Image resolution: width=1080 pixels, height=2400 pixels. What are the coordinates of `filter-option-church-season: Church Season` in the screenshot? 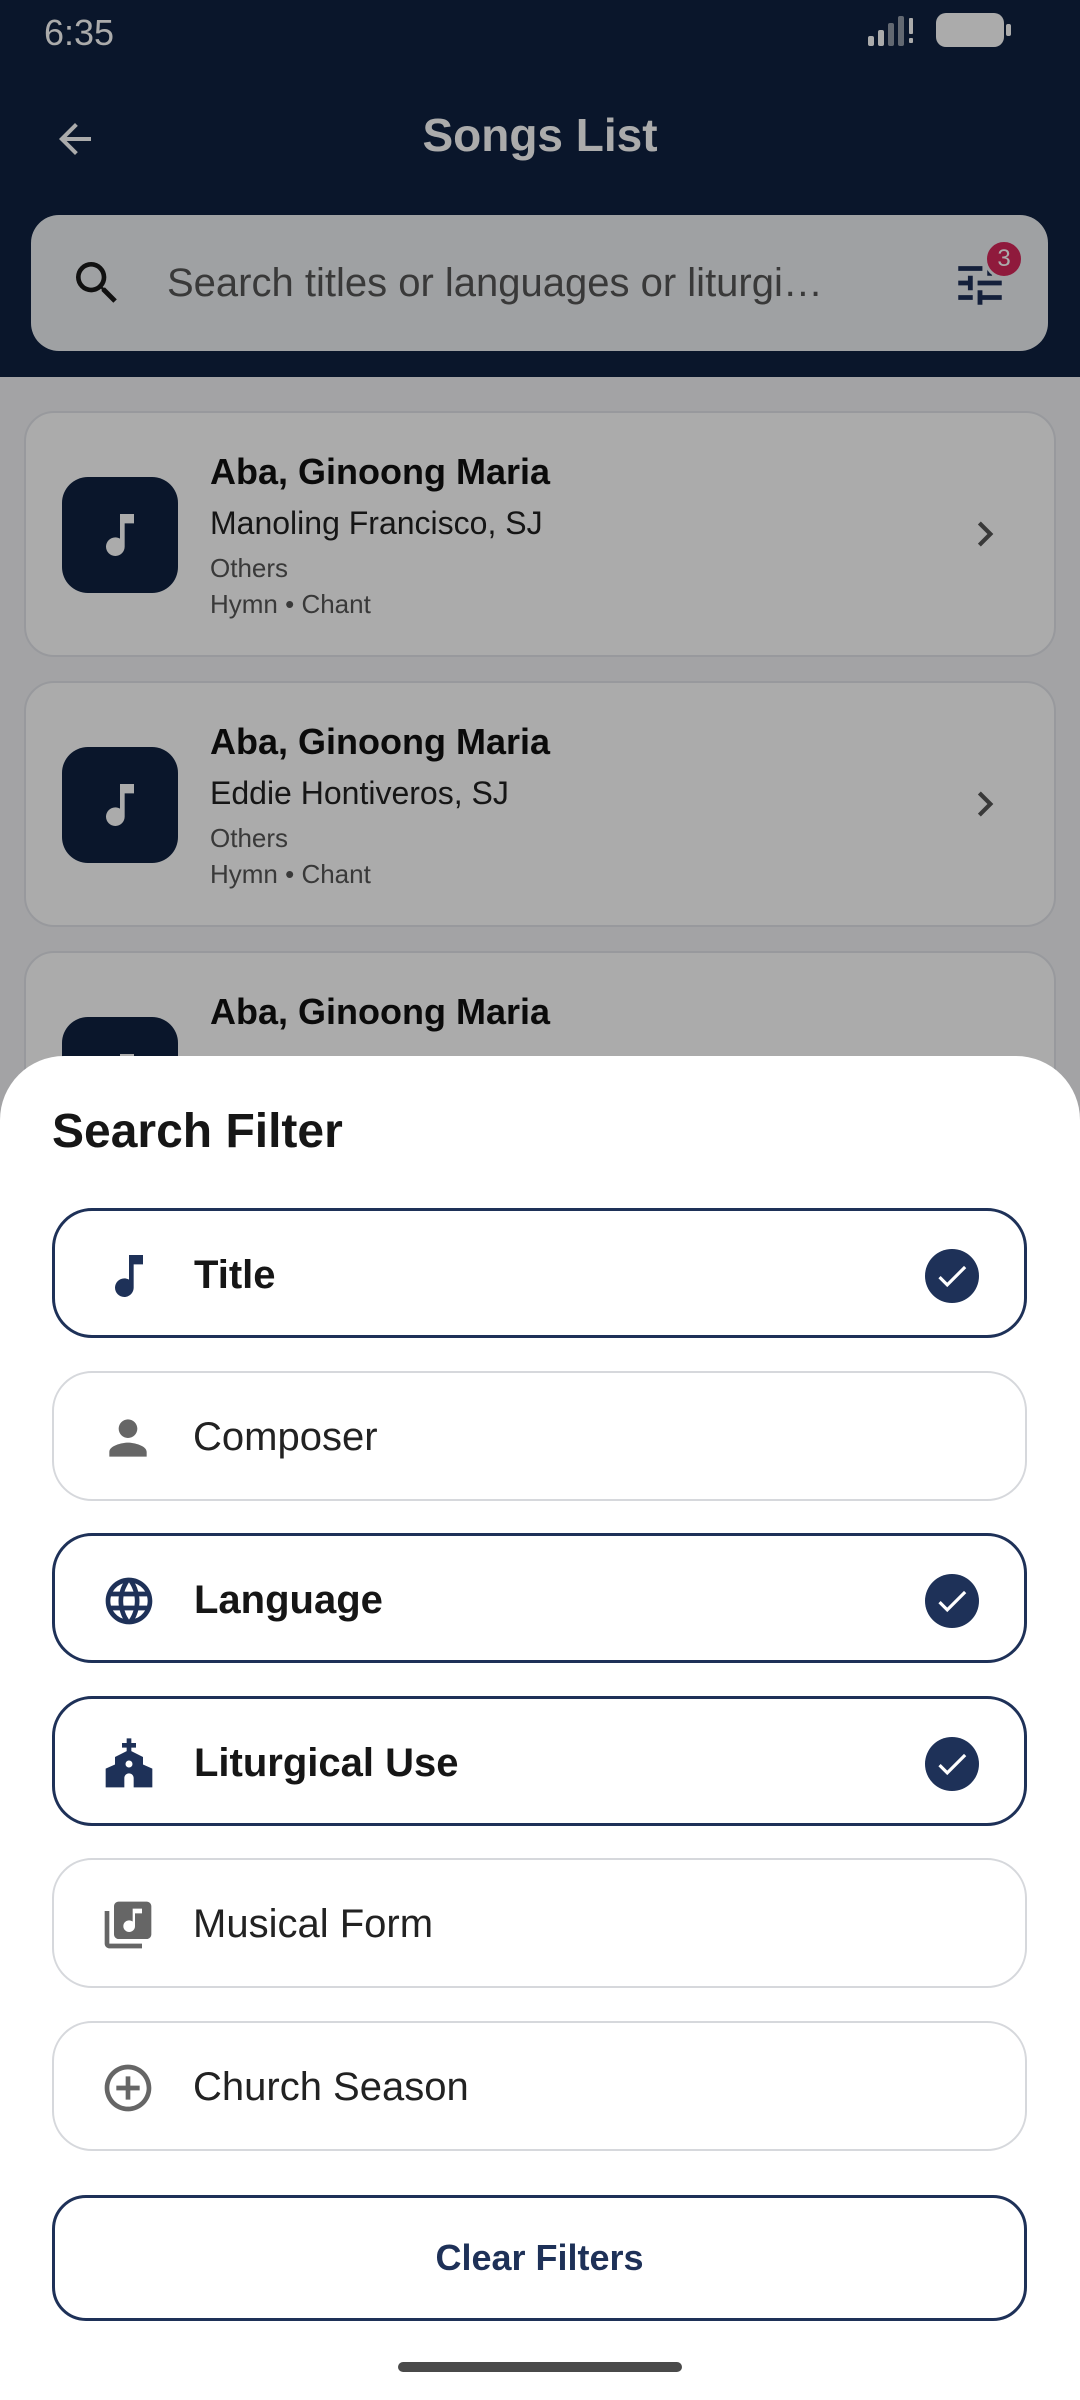 It's located at (539, 2086).